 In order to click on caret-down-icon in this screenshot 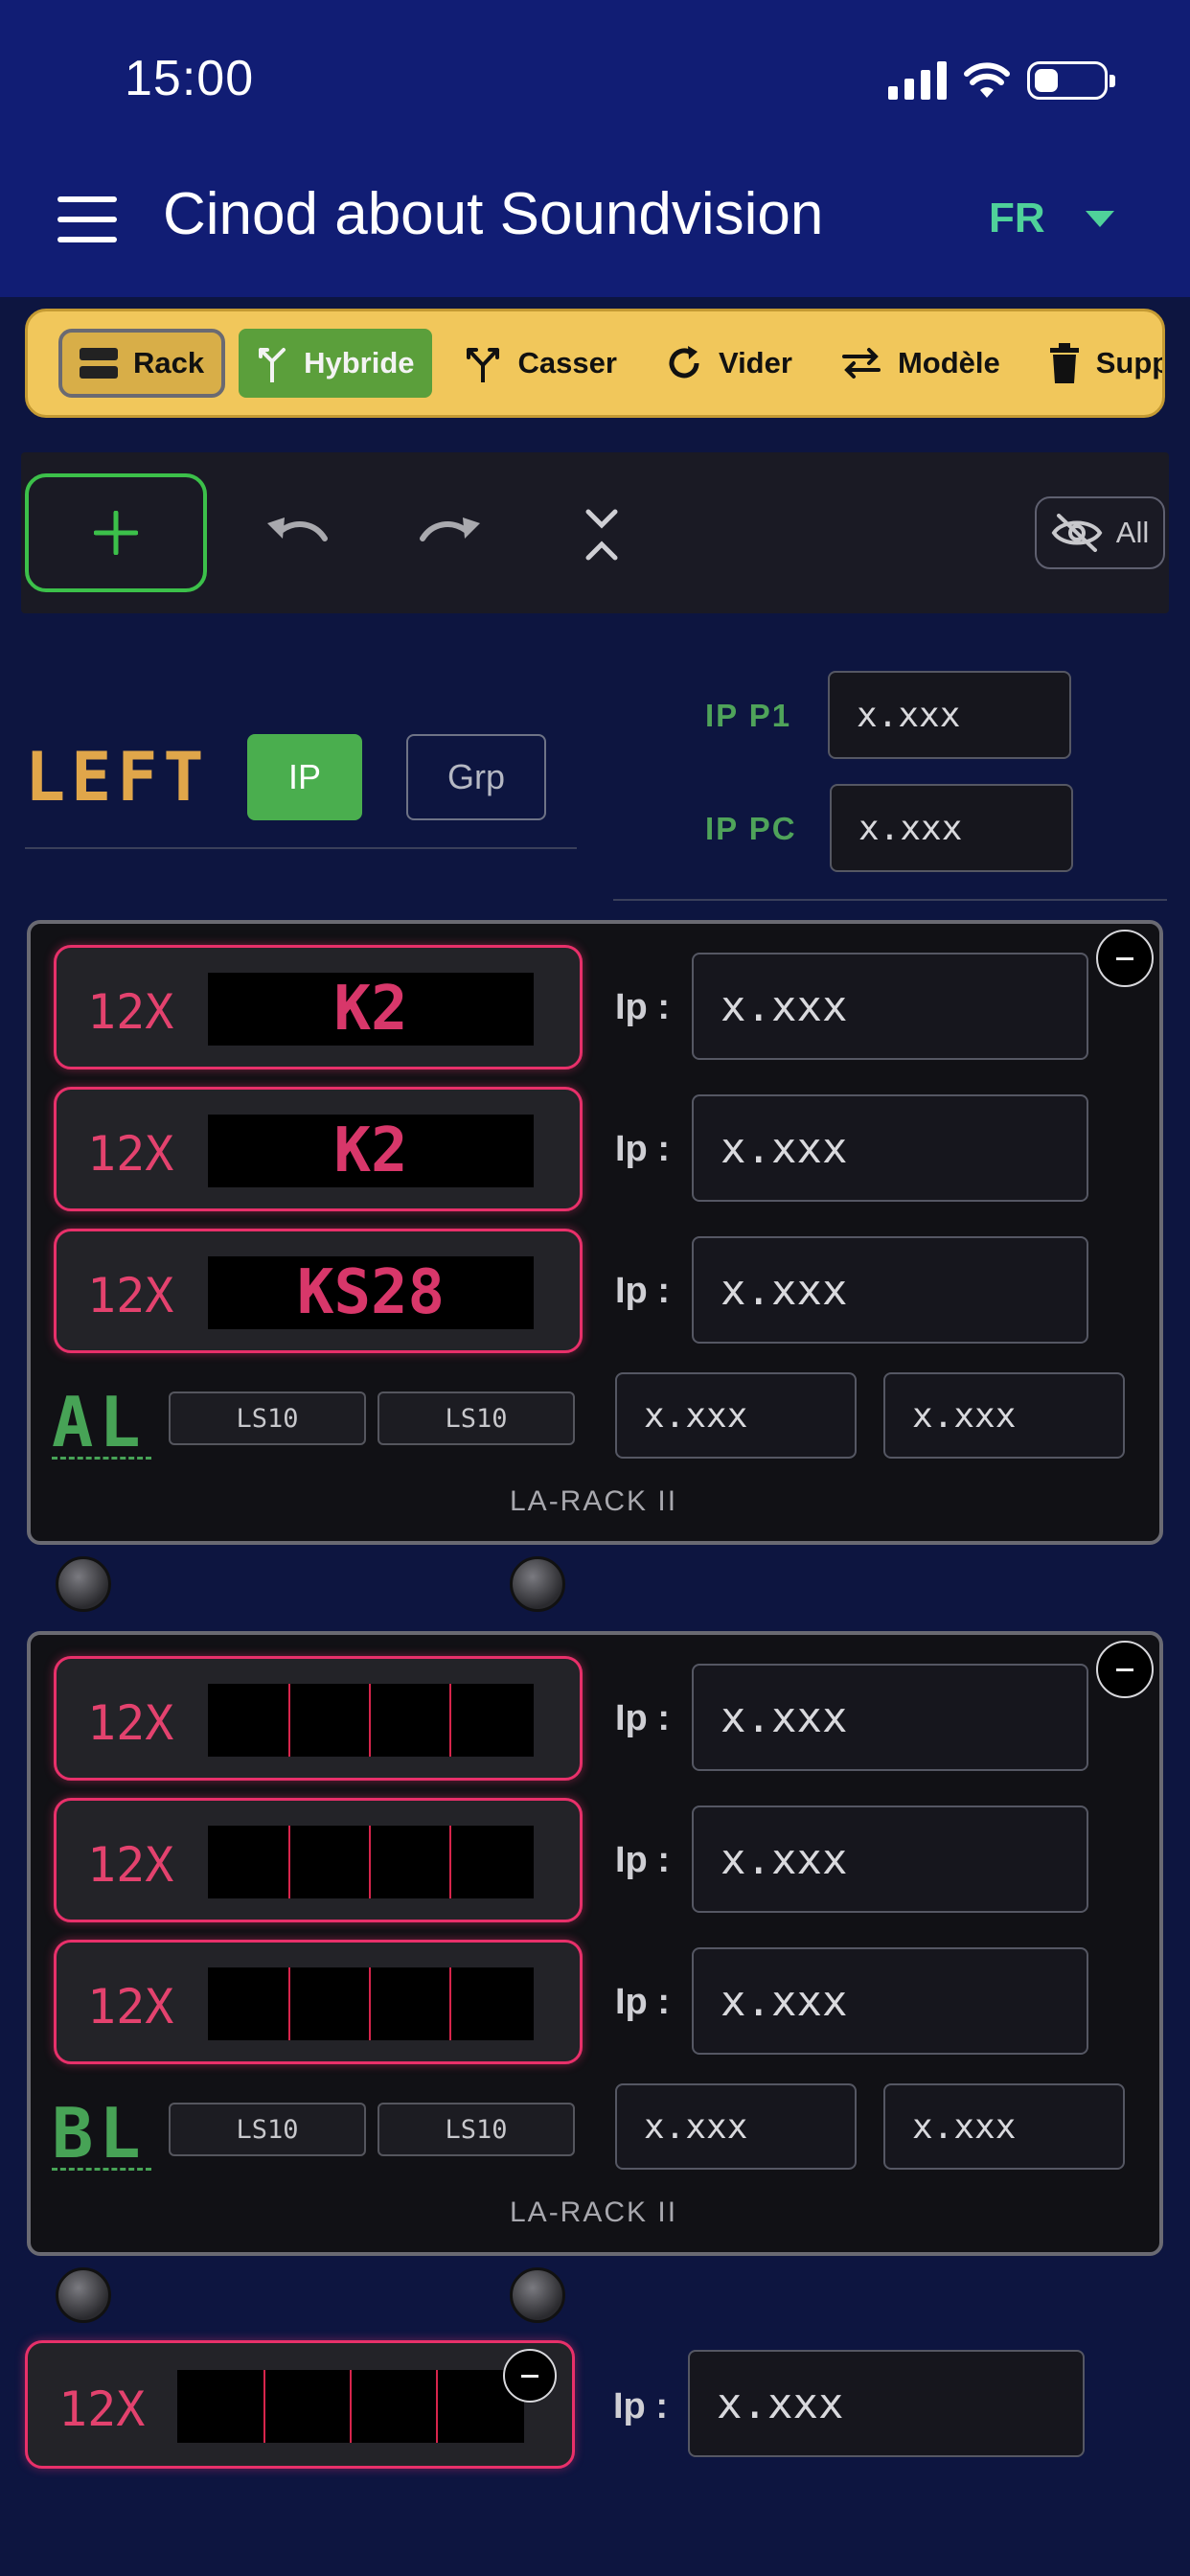, I will do `click(1100, 219)`.